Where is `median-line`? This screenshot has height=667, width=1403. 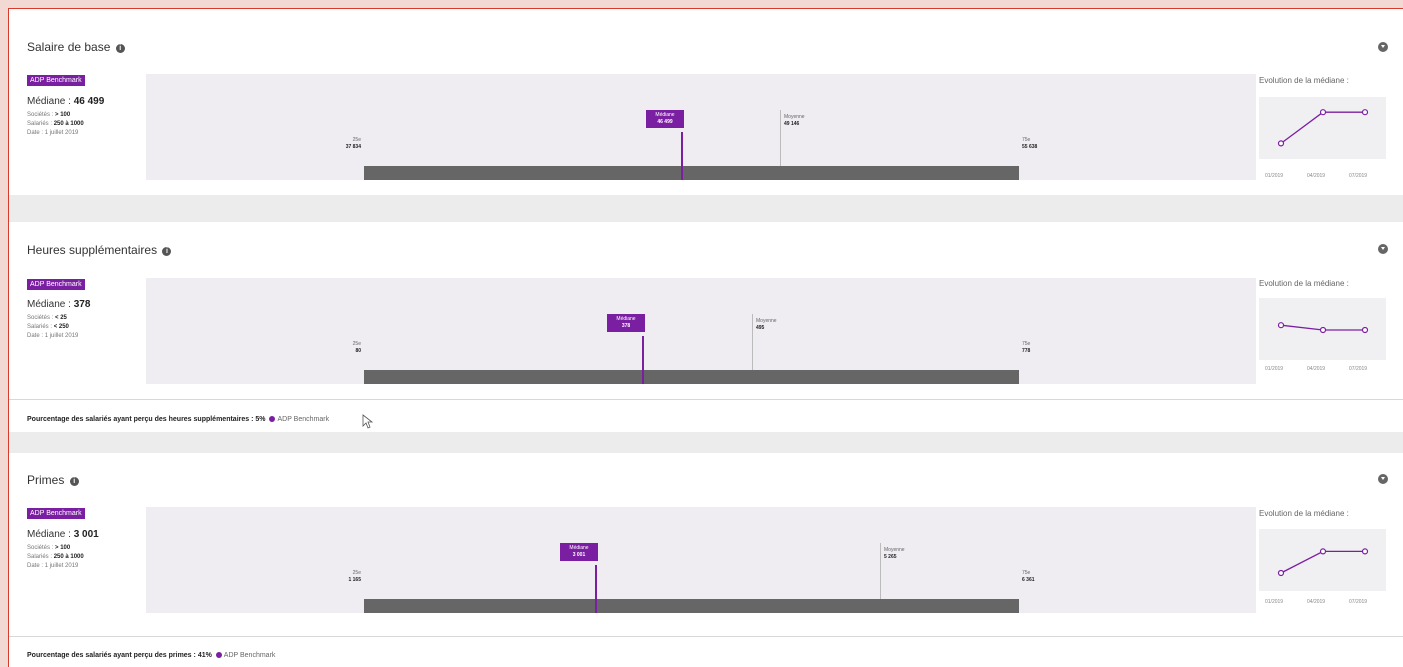
median-line is located at coordinates (596, 589).